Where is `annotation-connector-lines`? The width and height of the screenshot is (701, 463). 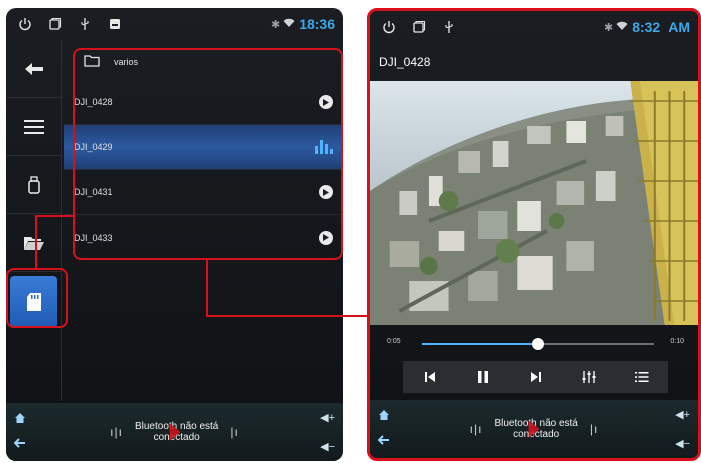 annotation-connector-lines is located at coordinates (201, 266).